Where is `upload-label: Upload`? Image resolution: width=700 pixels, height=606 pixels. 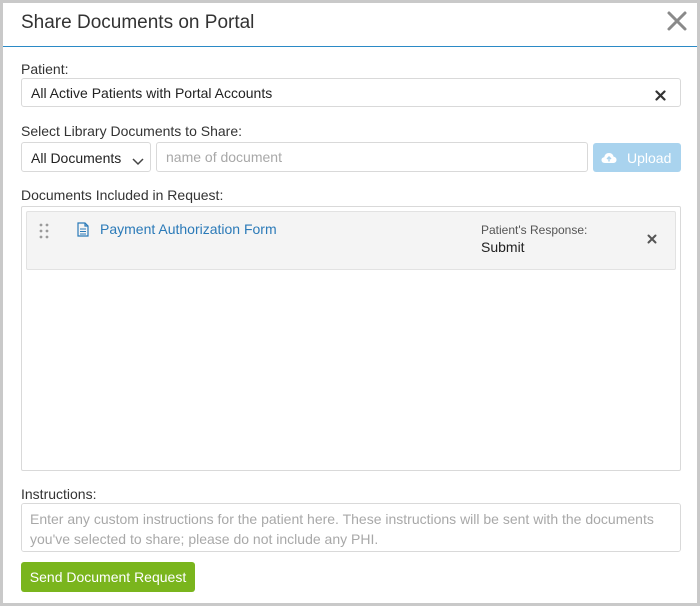
upload-label: Upload is located at coordinates (649, 158).